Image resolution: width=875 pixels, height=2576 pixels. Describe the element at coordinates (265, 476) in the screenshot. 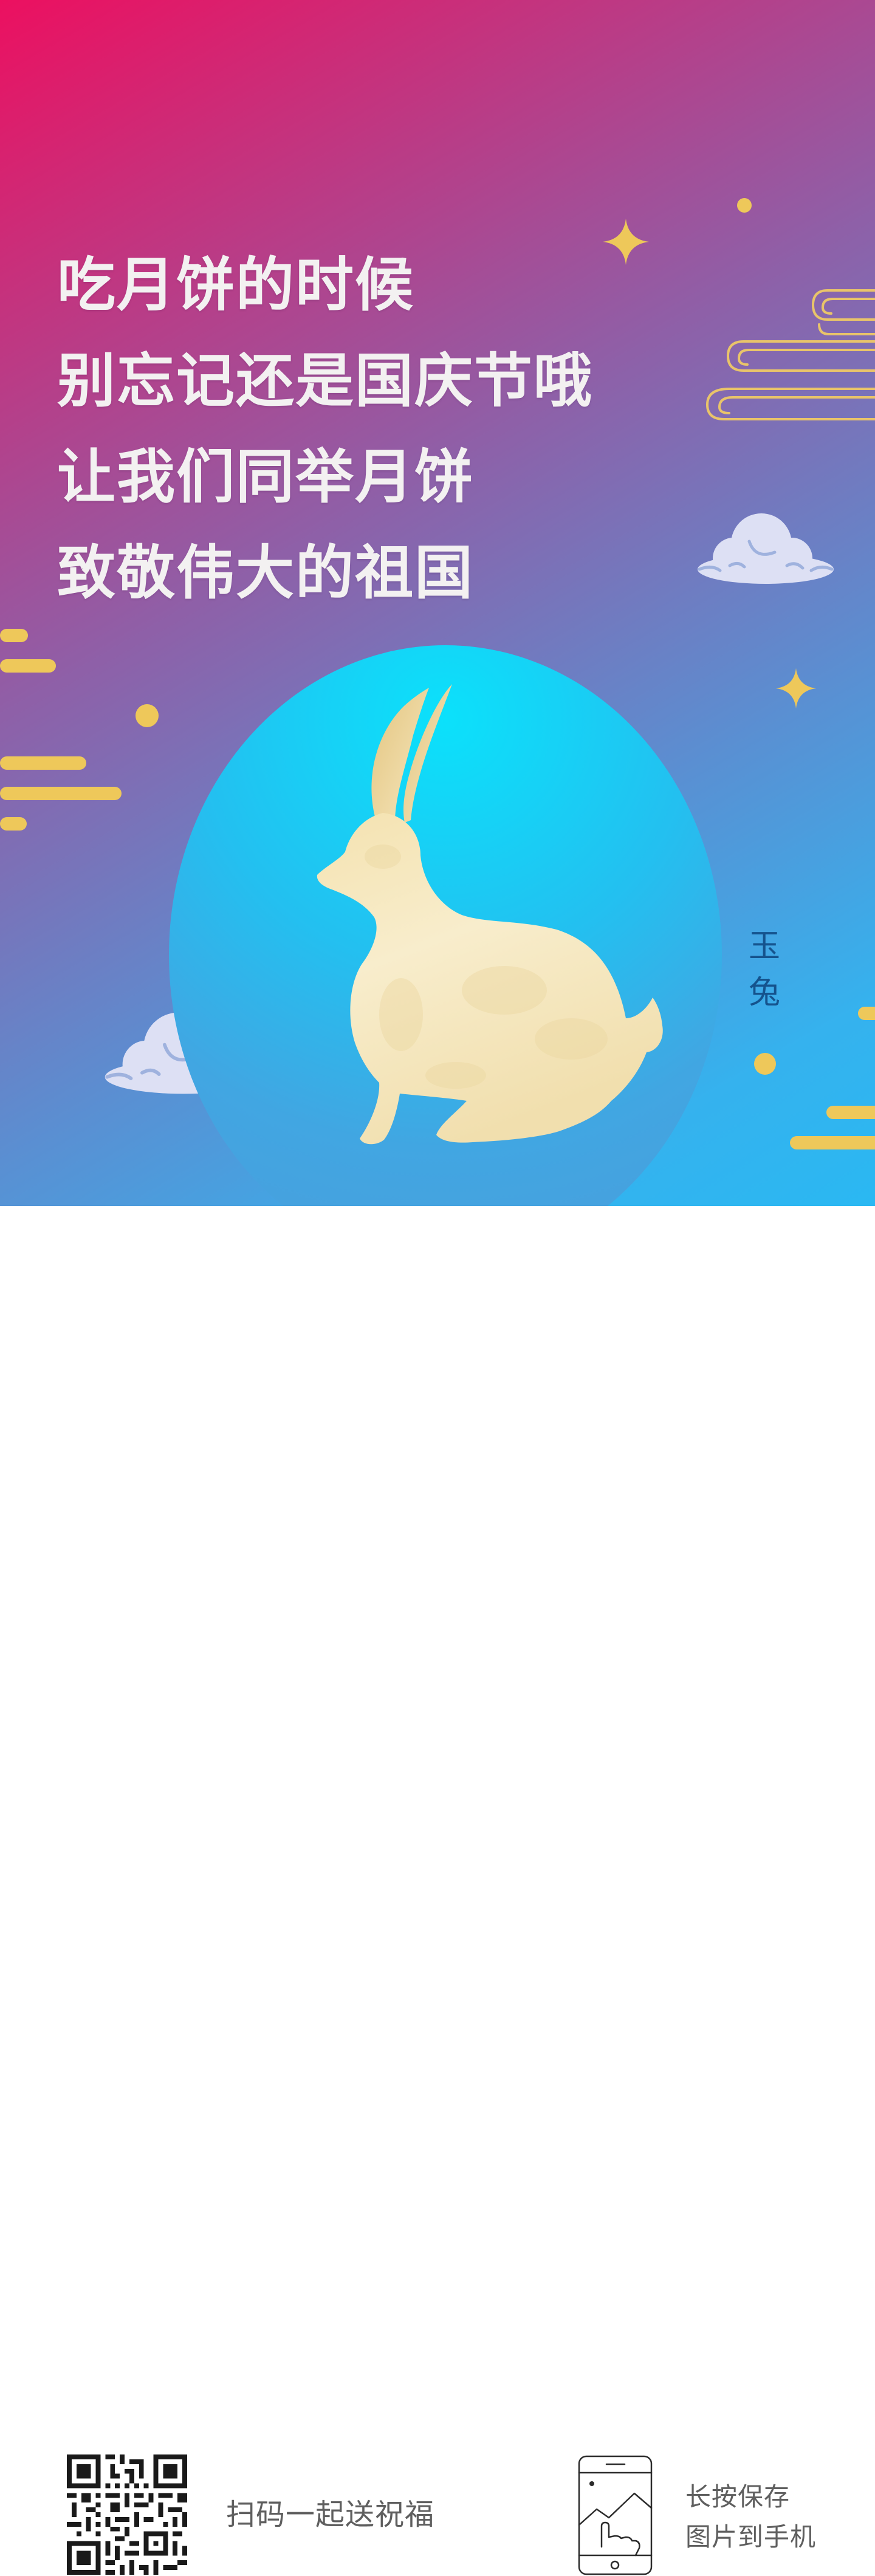

I see `headline-line-3: 让我们同举月饼` at that location.